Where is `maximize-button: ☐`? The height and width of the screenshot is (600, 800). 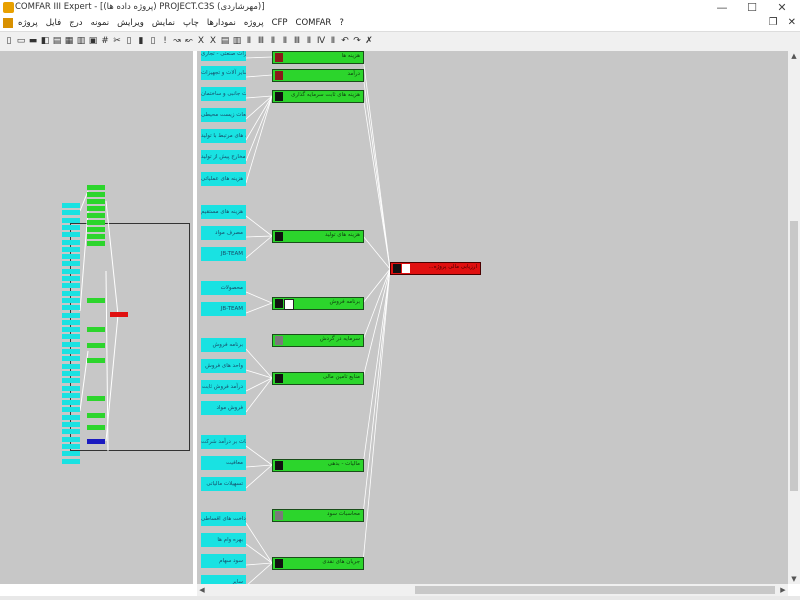 maximize-button: ☐ is located at coordinates (752, 8).